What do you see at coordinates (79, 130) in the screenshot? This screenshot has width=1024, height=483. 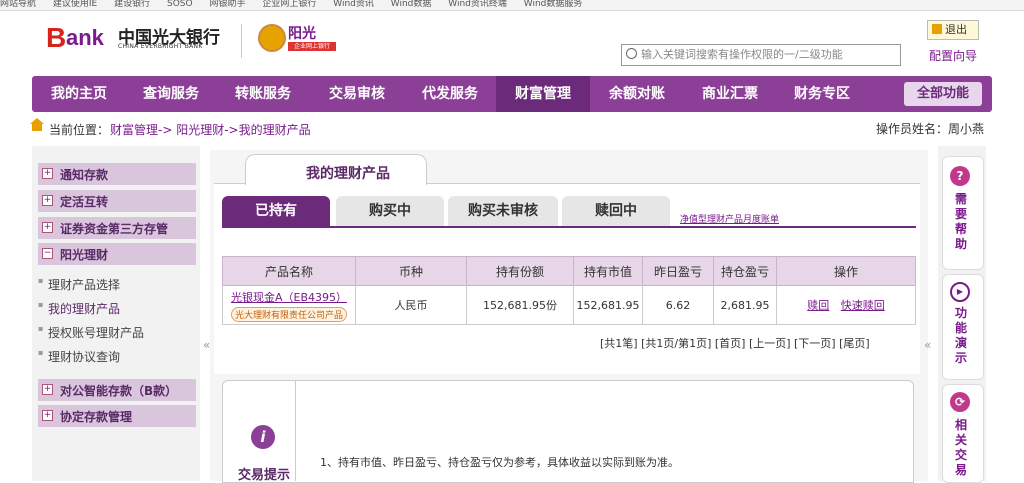 I see `breadcrumb-label: 当前位置：` at bounding box center [79, 130].